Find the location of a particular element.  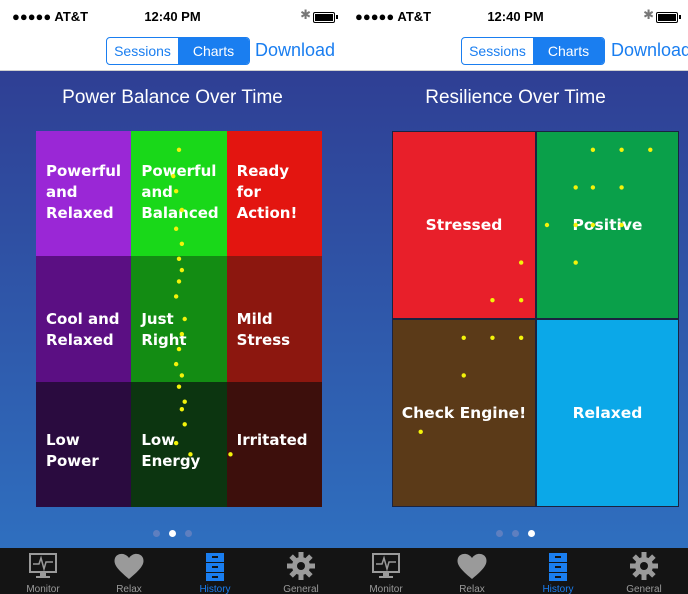

zone-ready-for-action: Ready for Action! is located at coordinates (274, 194).